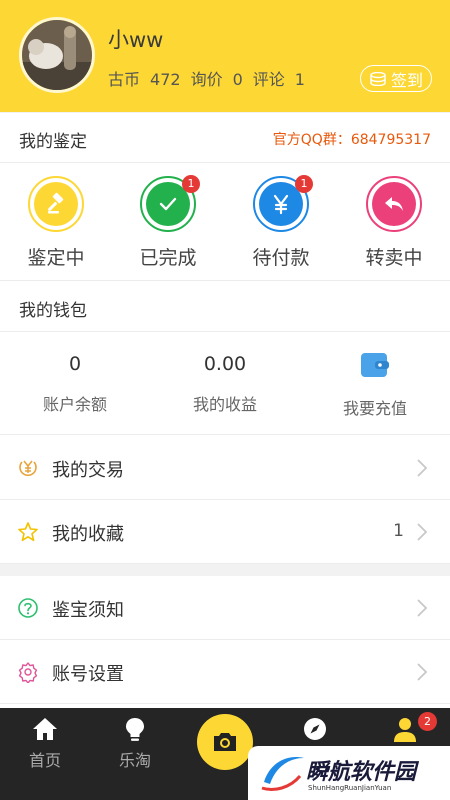 Image resolution: width=450 pixels, height=800 pixels. I want to click on watermark-subtitle: ShunHangRuanJianYuan, so click(350, 788).